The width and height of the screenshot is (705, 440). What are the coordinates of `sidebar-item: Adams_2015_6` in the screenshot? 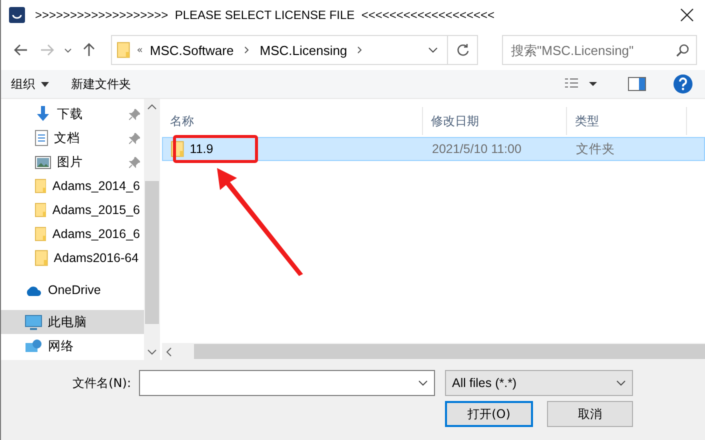 It's located at (72, 210).